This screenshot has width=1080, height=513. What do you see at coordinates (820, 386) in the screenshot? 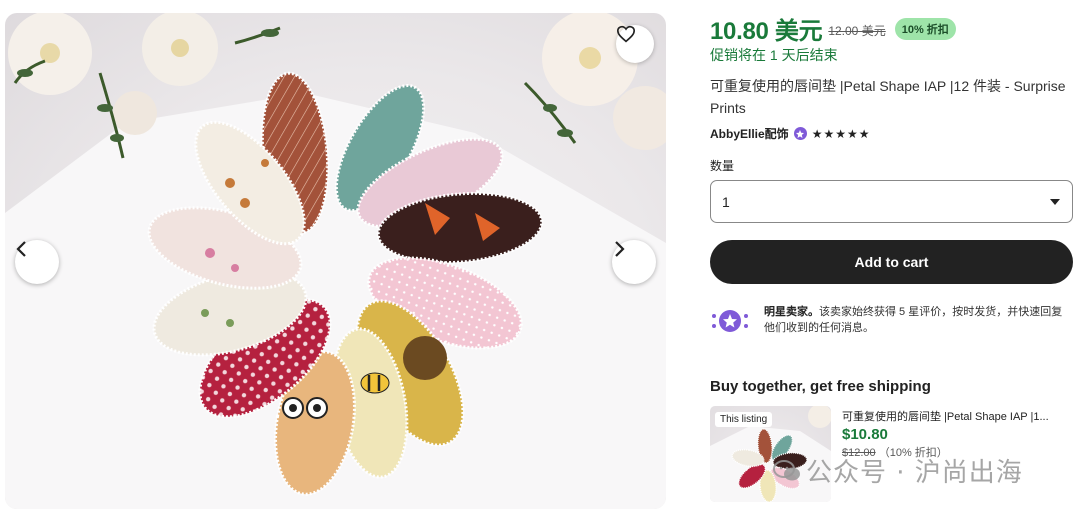
I see `bundle-section-title: Buy together, get free shipping` at bounding box center [820, 386].